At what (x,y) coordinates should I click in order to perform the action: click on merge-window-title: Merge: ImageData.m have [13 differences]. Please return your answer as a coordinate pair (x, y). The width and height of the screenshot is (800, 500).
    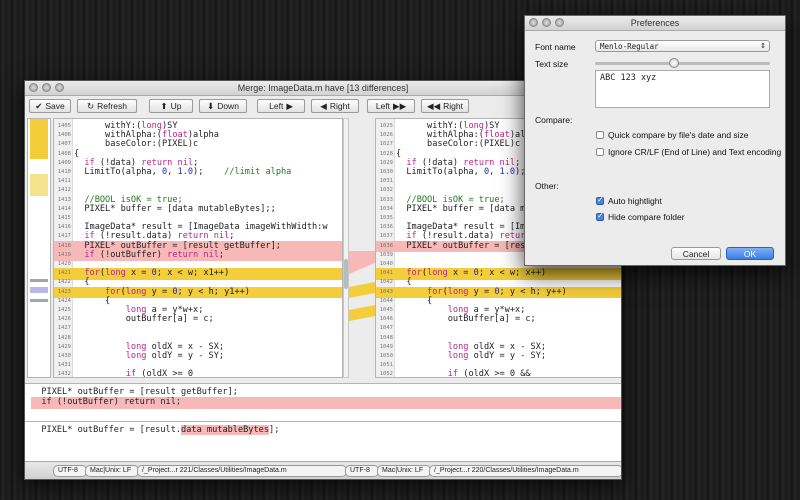
    Looking at the image, I should click on (323, 88).